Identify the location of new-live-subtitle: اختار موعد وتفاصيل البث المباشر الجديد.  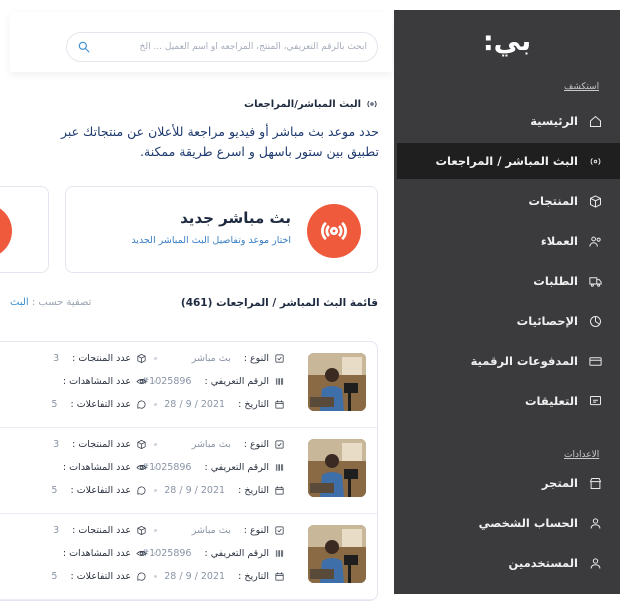
(211, 240).